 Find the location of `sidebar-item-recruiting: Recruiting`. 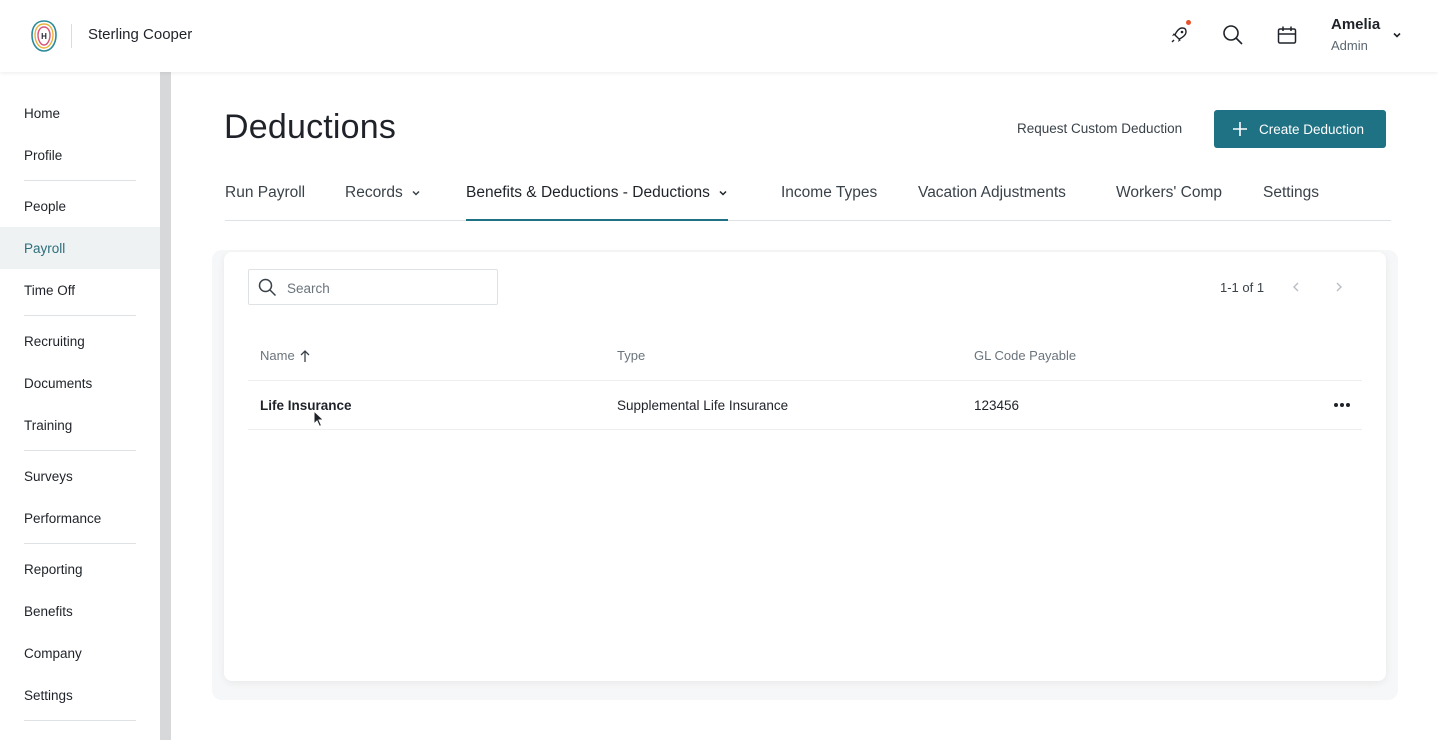

sidebar-item-recruiting: Recruiting is located at coordinates (80, 341).